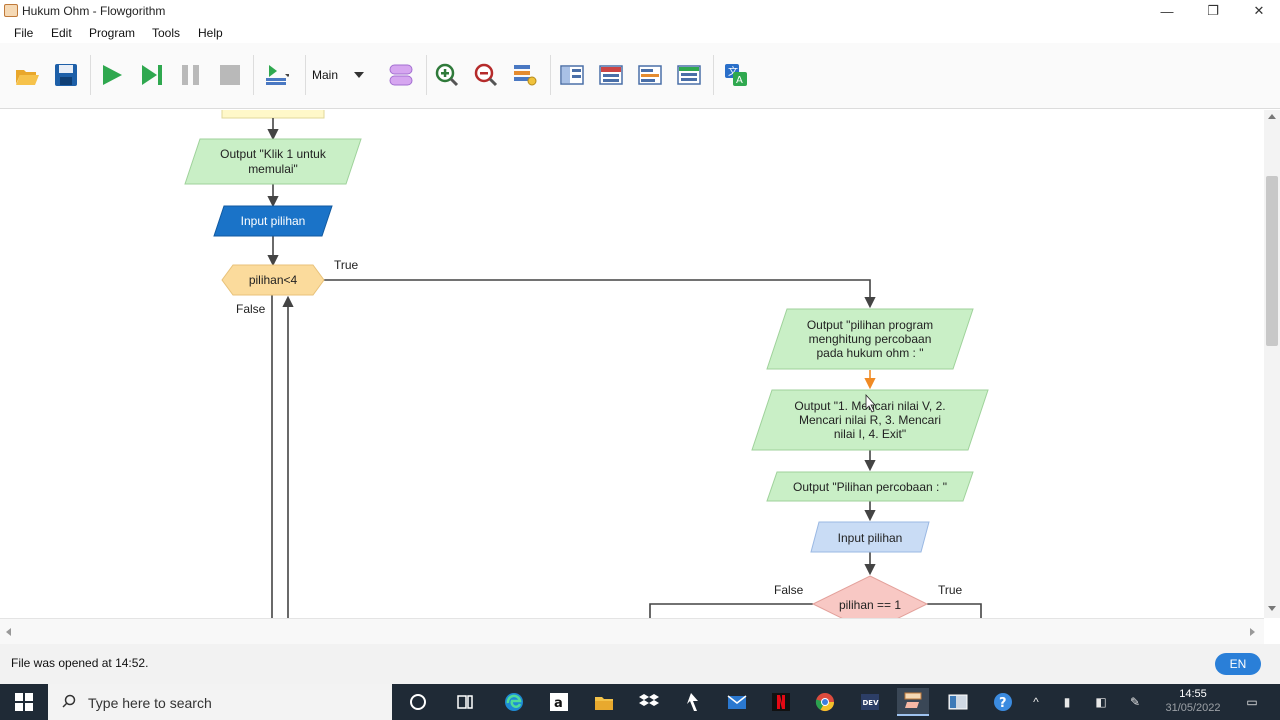 The image size is (1280, 720). I want to click on output-node-percobaan-label: Output "Pilihan percobaan : ", so click(870, 487).